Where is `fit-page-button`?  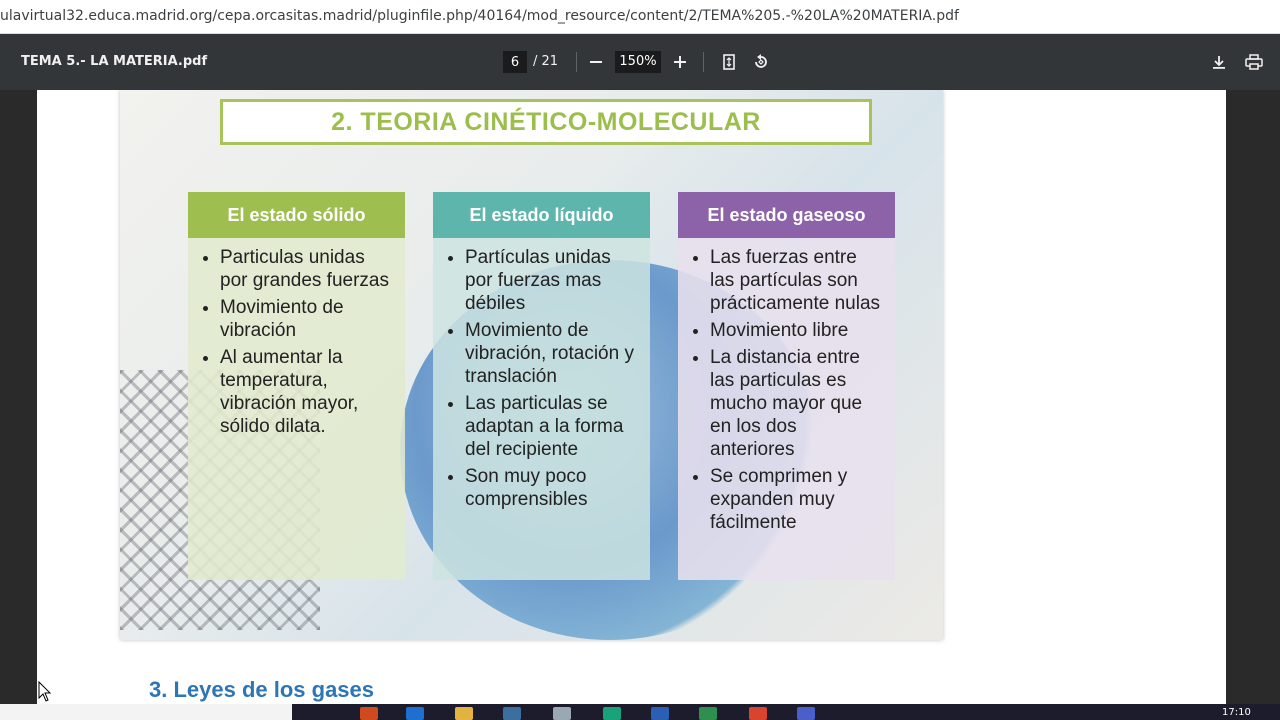
fit-page-button is located at coordinates (729, 62).